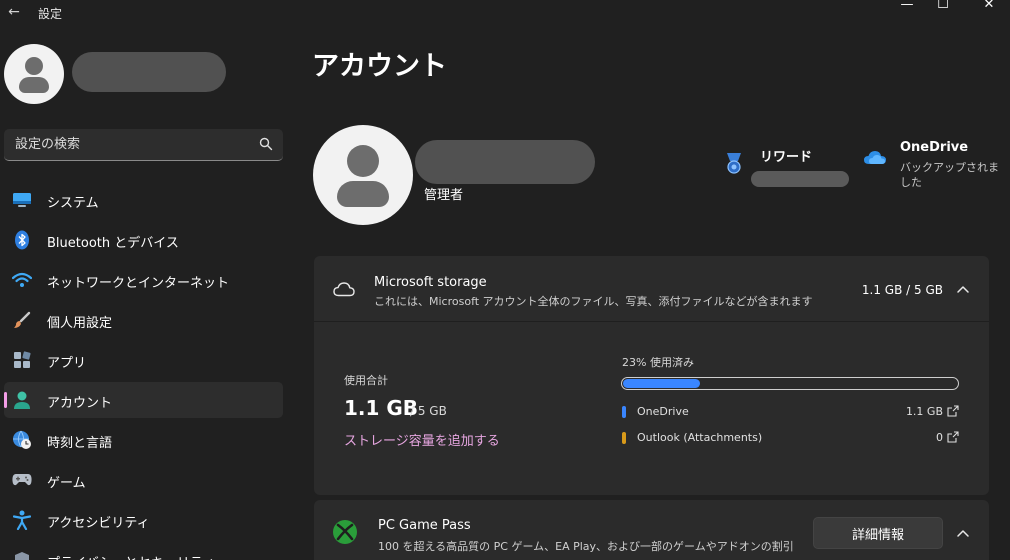 The width and height of the screenshot is (1010, 560). I want to click on sidebar-item-gaming: ゲーム, so click(143, 480).